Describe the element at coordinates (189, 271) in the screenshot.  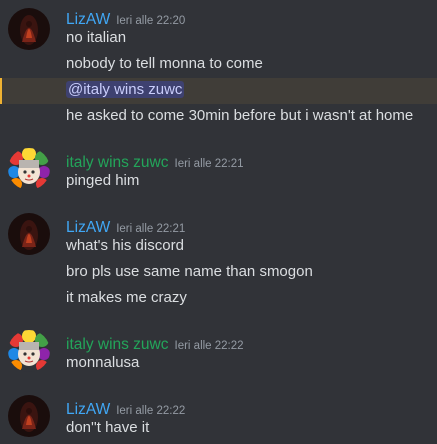
I see `message-text: bro pls use same name than smogon` at that location.